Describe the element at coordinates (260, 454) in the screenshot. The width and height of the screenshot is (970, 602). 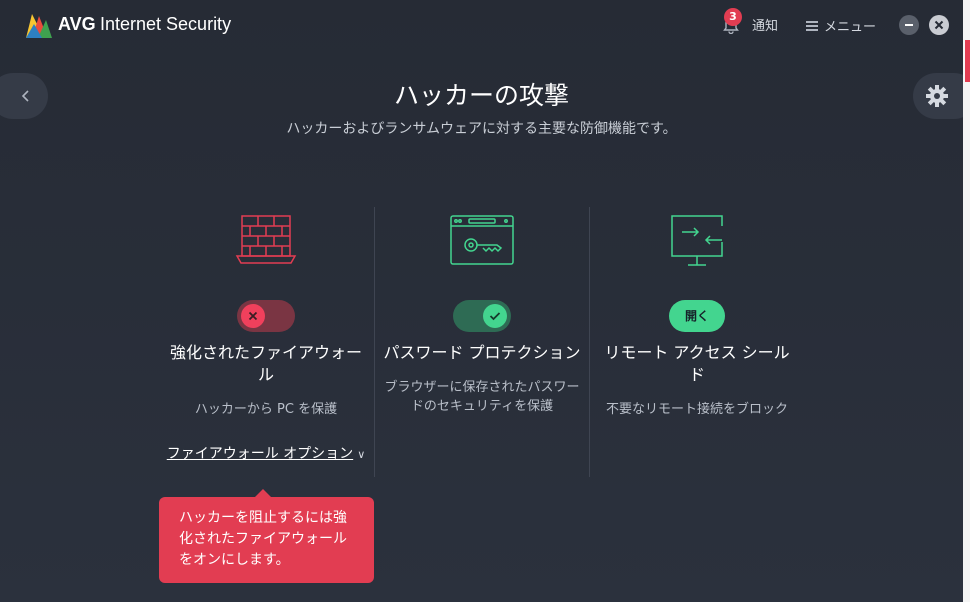
I see `firewall-options-label: ファイアウォール オプション` at that location.